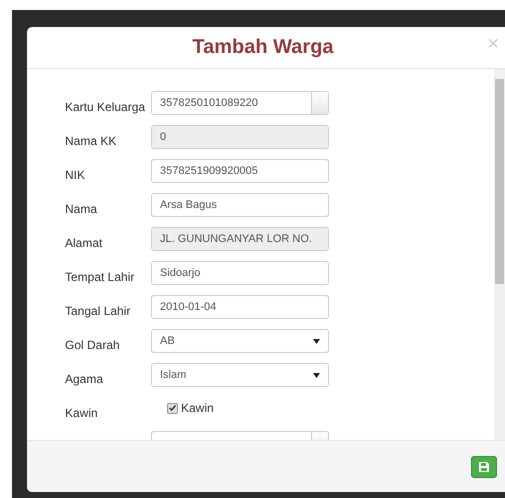  Describe the element at coordinates (240, 375) in the screenshot. I see `select-field: Islam` at that location.